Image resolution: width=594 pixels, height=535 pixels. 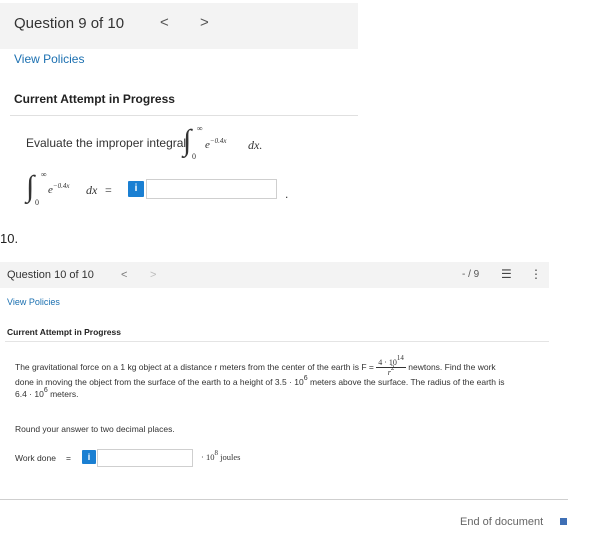 What do you see at coordinates (50, 275) in the screenshot?
I see `q10-title: Question 10 of 10` at bounding box center [50, 275].